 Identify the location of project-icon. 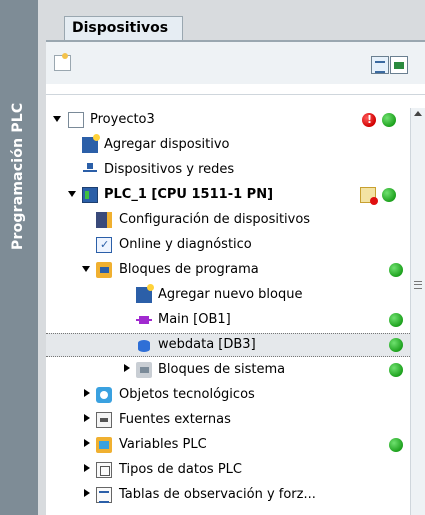
(76, 120).